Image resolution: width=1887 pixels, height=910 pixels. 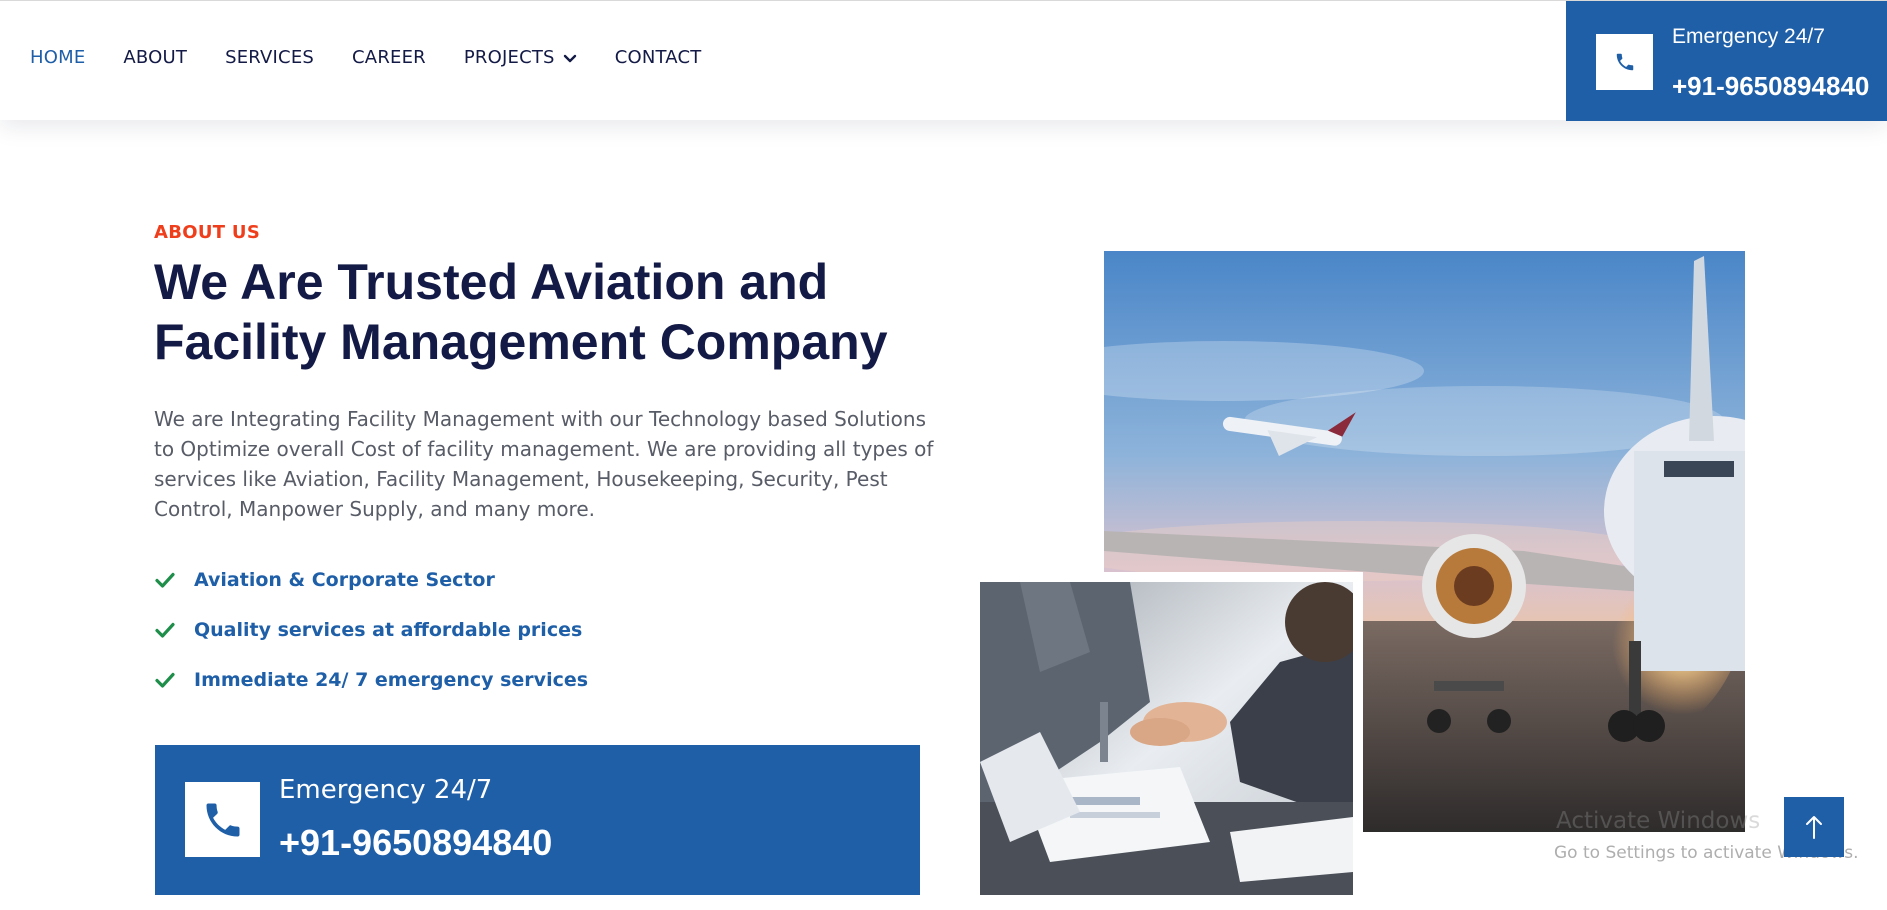 I want to click on nav-projects: PROJECTS, so click(x=520, y=57).